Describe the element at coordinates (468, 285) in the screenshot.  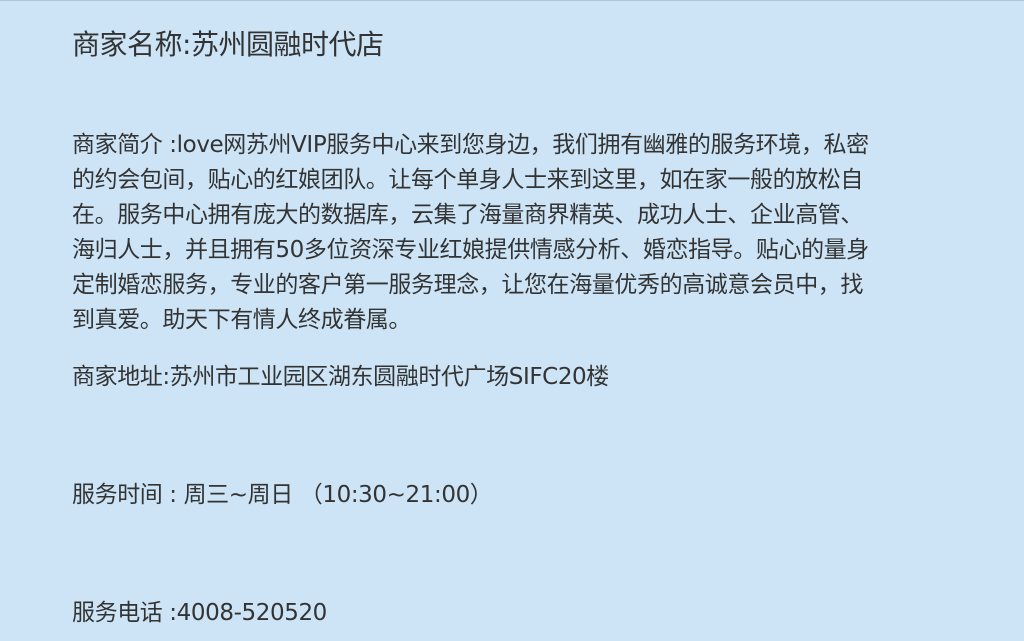
I see `merchant-intro-line: 定制婚恋服务，专业的客户第一服务理念，让您在海量优秀的高诚意会员中，找` at that location.